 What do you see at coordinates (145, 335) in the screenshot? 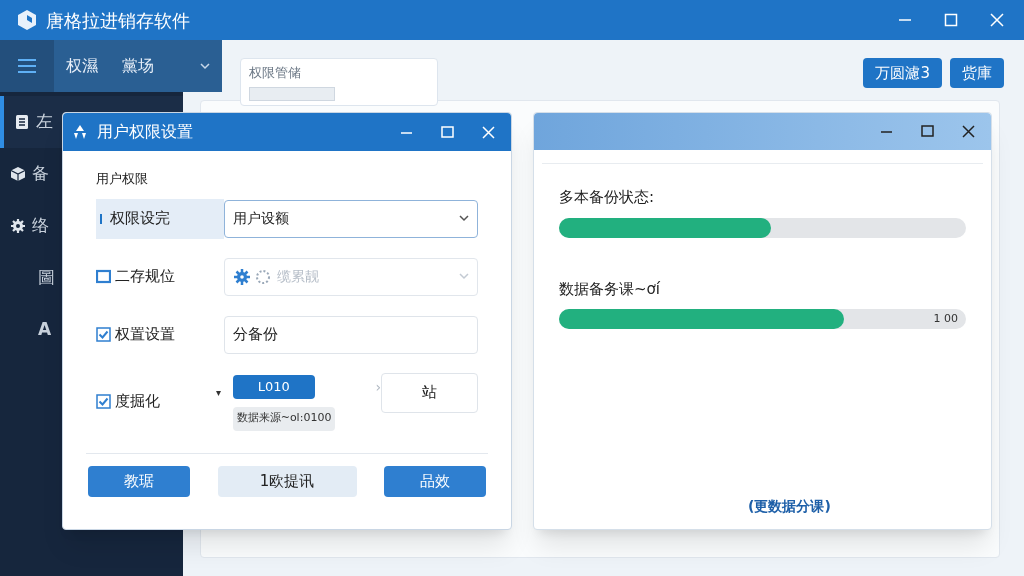
I see `checkbox-label: 权置设置` at bounding box center [145, 335].